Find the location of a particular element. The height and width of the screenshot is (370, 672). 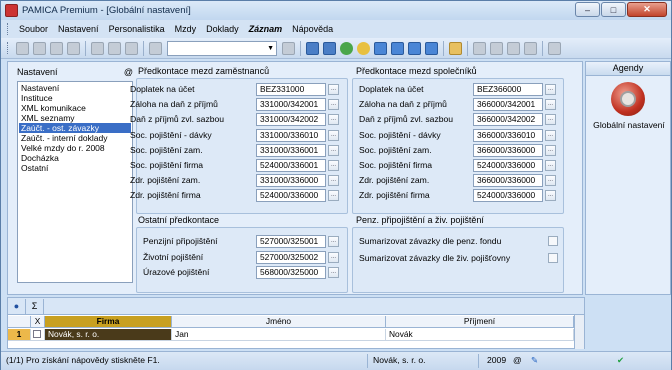

nav-item-nastaveni: Nastavení is located at coordinates (75, 88).